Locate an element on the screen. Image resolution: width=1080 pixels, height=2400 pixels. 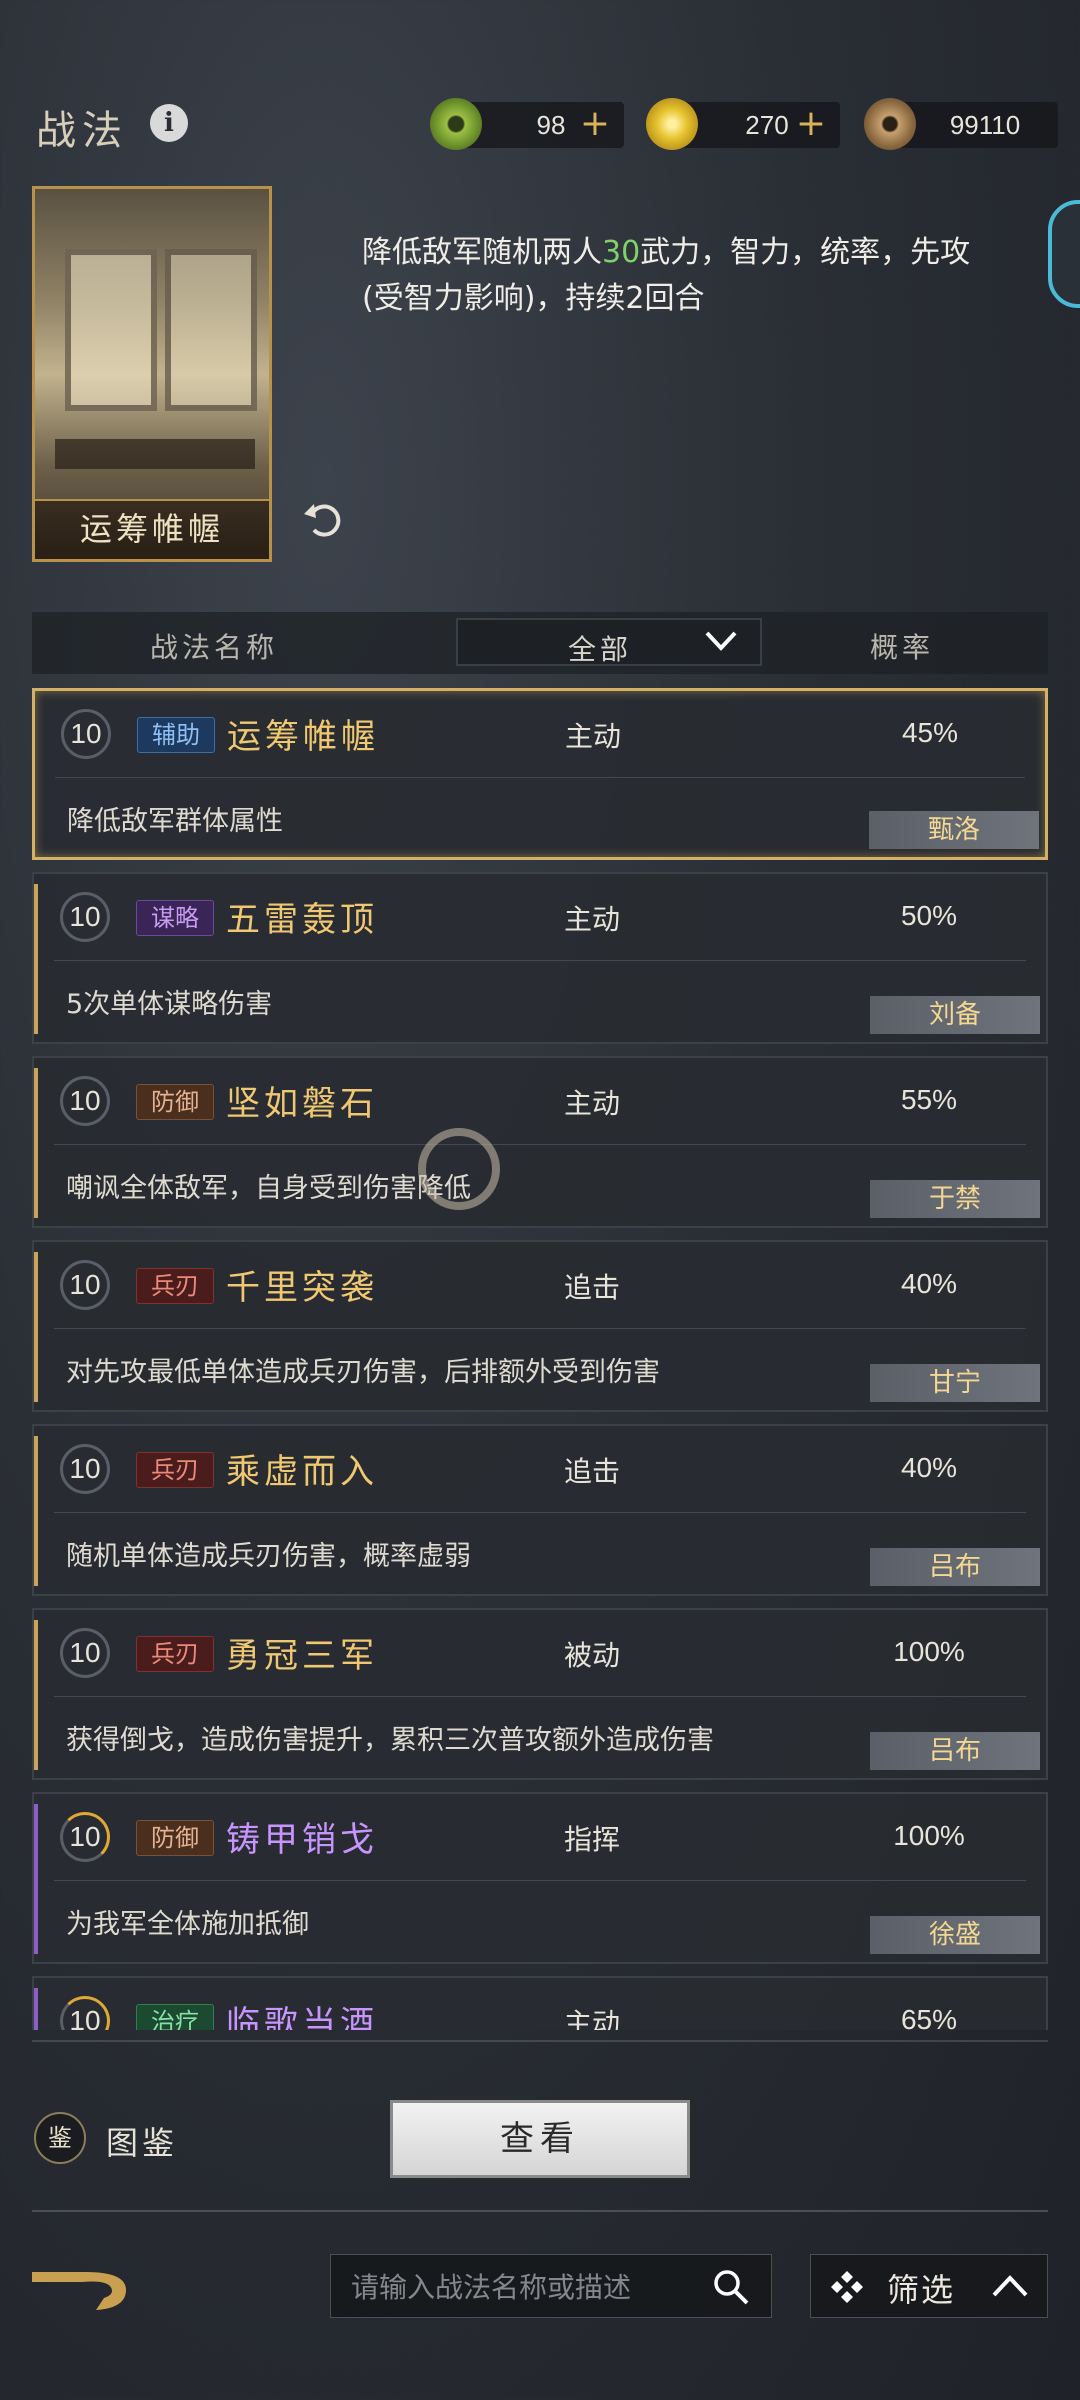
skill-owner-badge: 徐盛 is located at coordinates (955, 1935).